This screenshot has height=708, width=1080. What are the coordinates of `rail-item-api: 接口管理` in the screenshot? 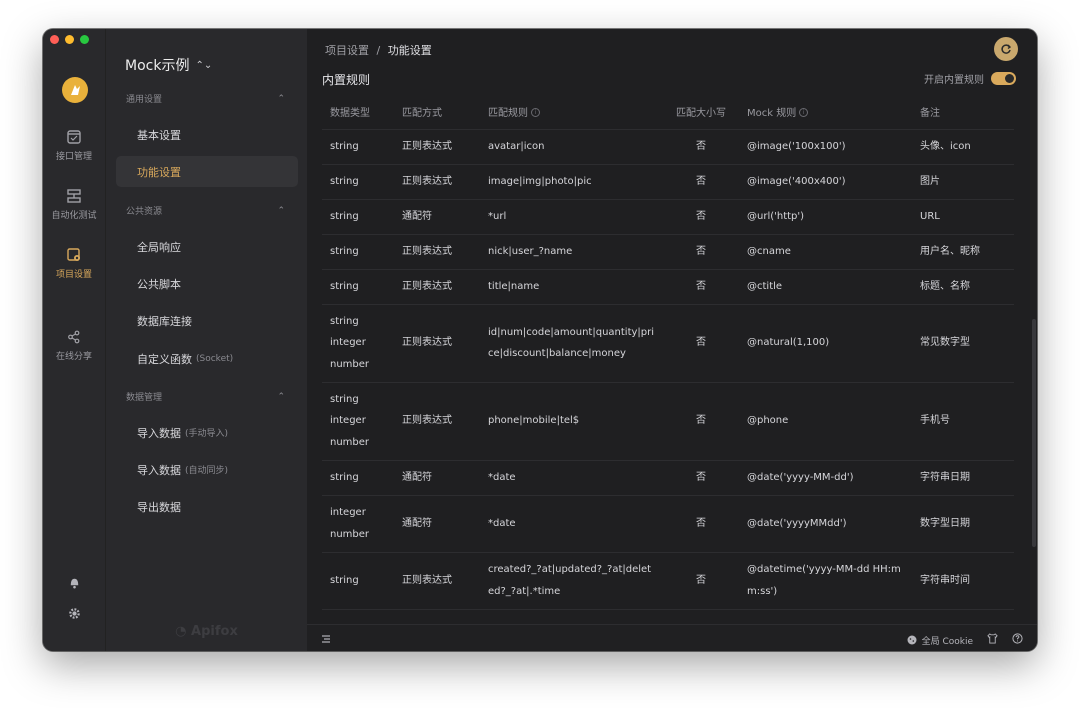 It's located at (74, 145).